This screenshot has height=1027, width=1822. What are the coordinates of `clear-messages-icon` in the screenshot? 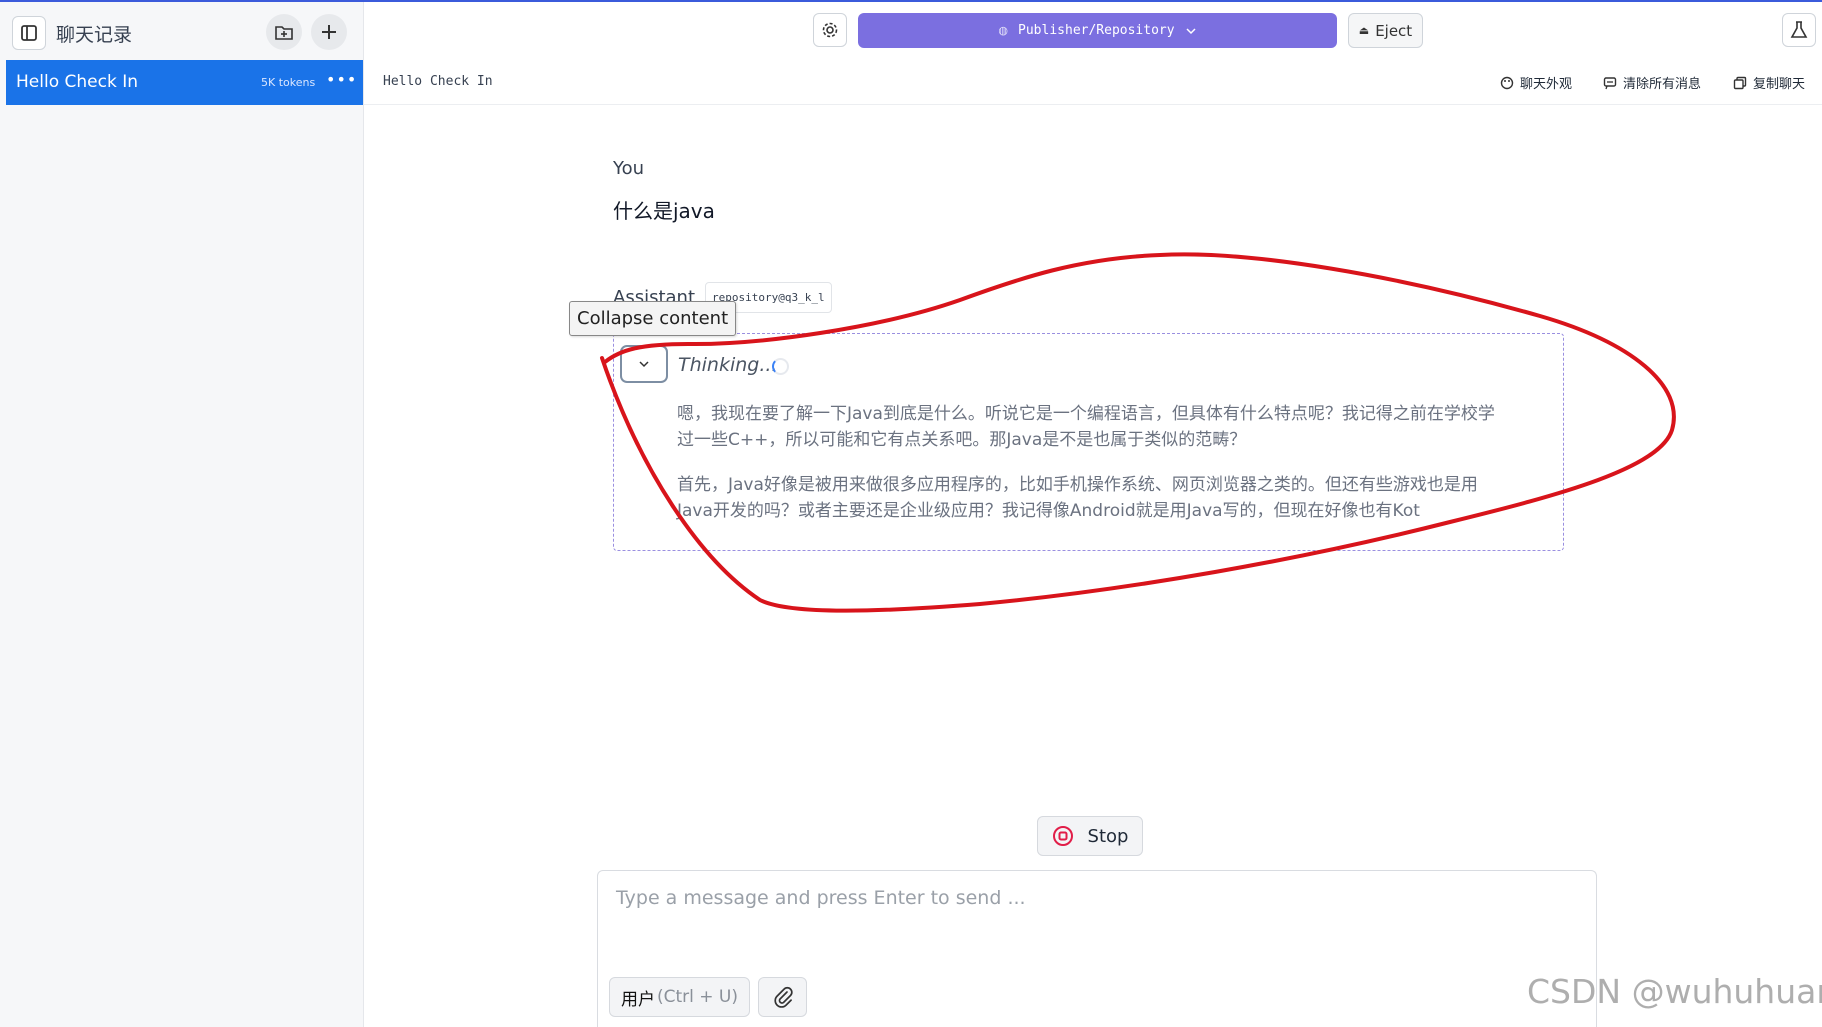 It's located at (1610, 82).